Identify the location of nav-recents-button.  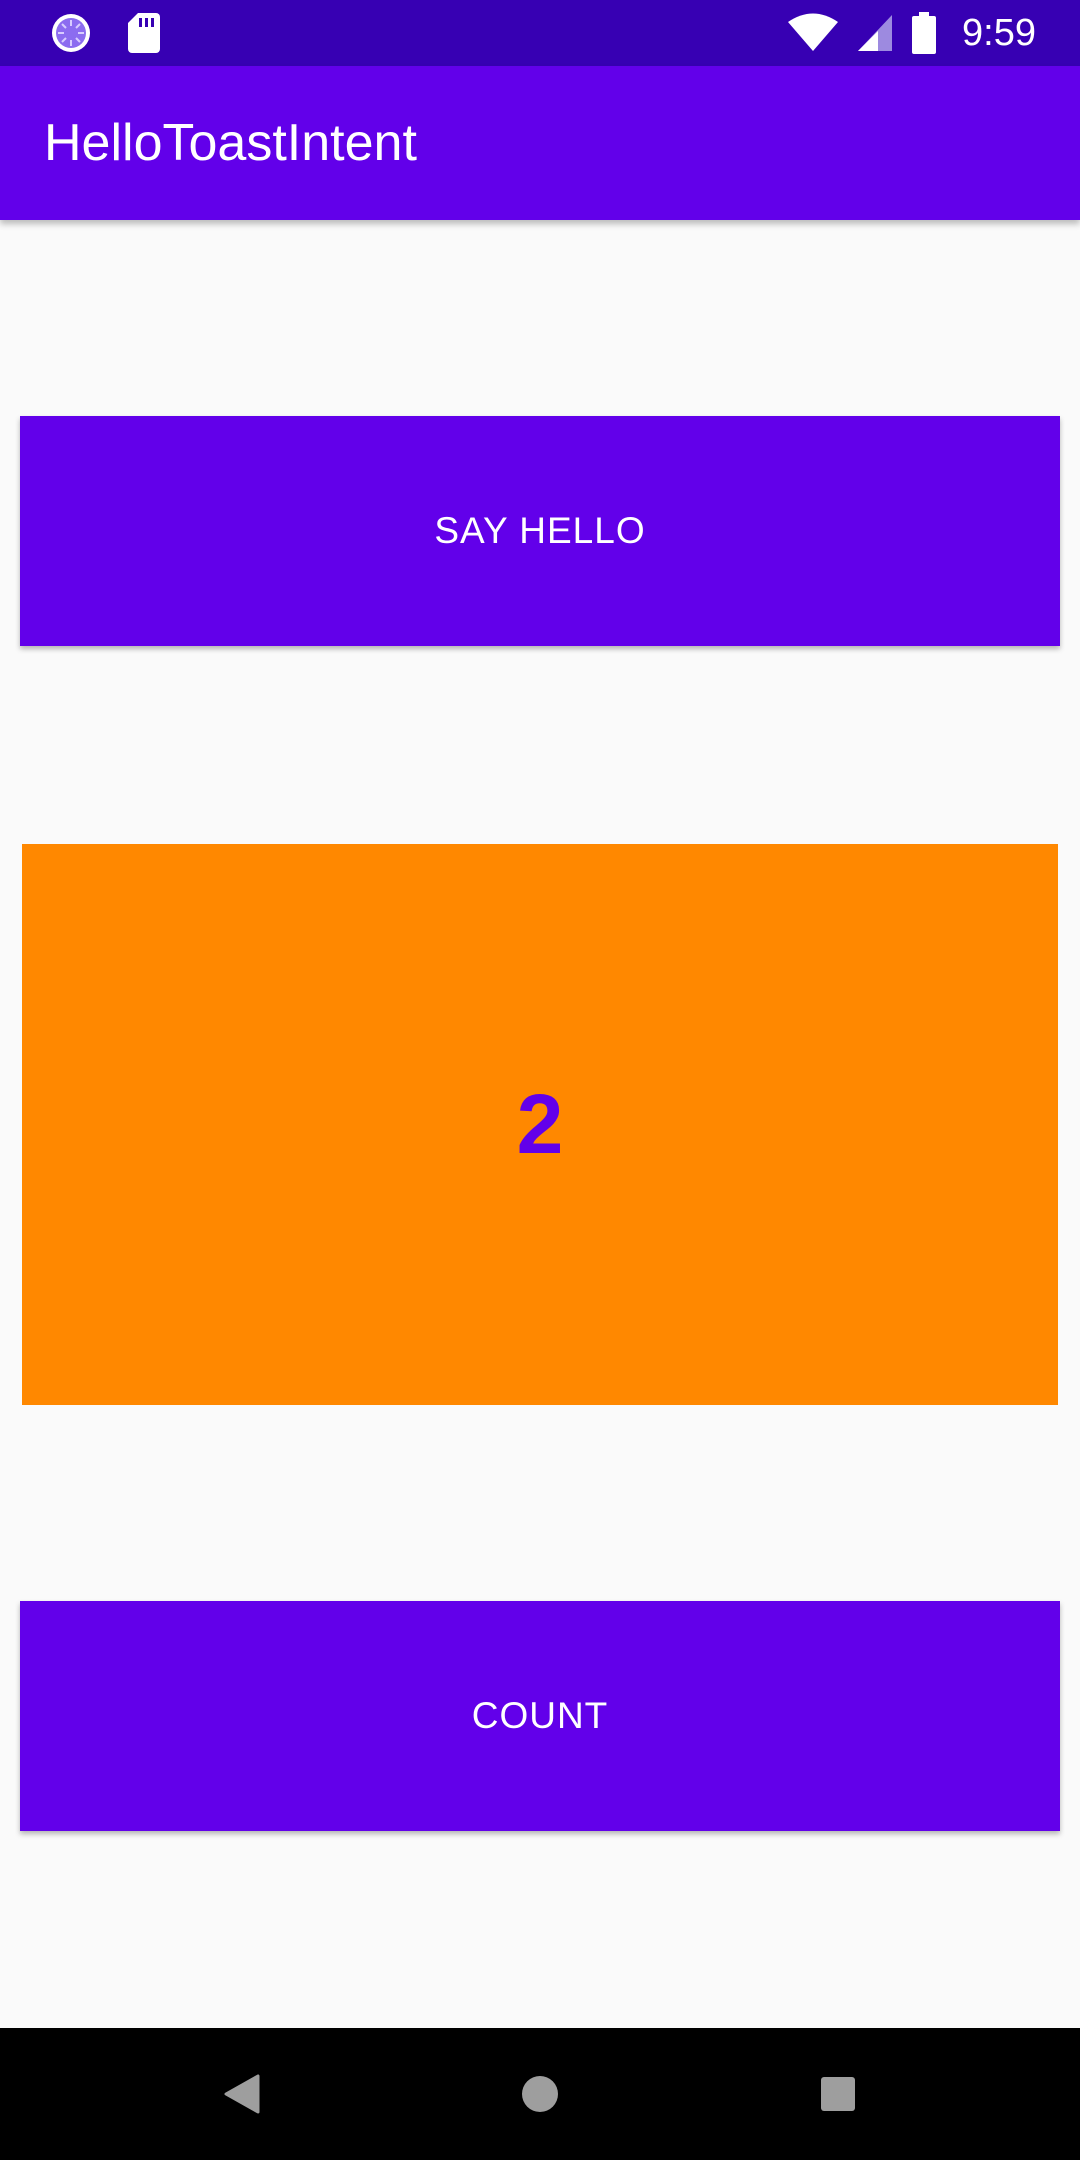
(838, 2094).